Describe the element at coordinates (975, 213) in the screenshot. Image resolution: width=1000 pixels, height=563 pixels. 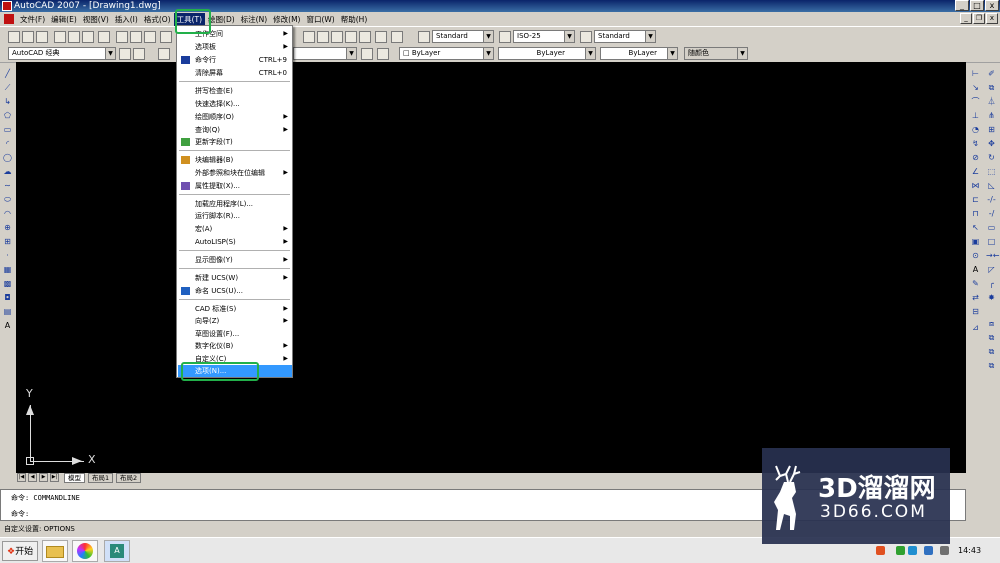
I see `continue-icon: ⊓` at that location.